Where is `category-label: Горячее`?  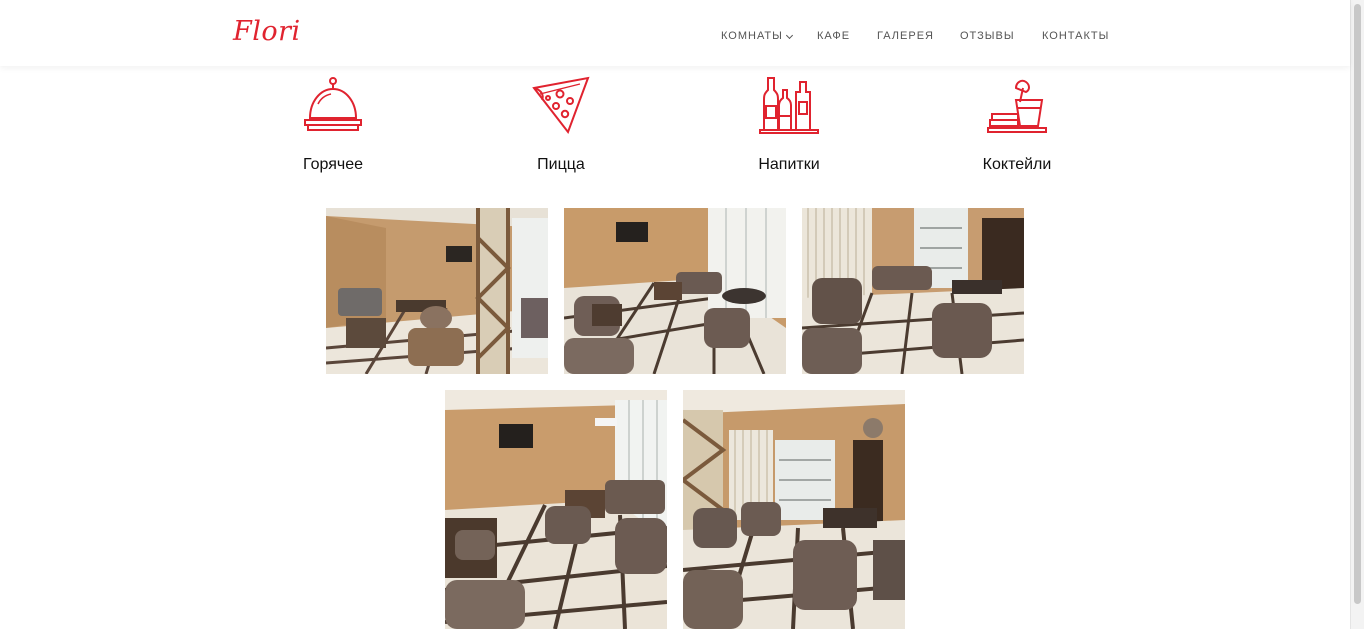 category-label: Горячее is located at coordinates (332, 164).